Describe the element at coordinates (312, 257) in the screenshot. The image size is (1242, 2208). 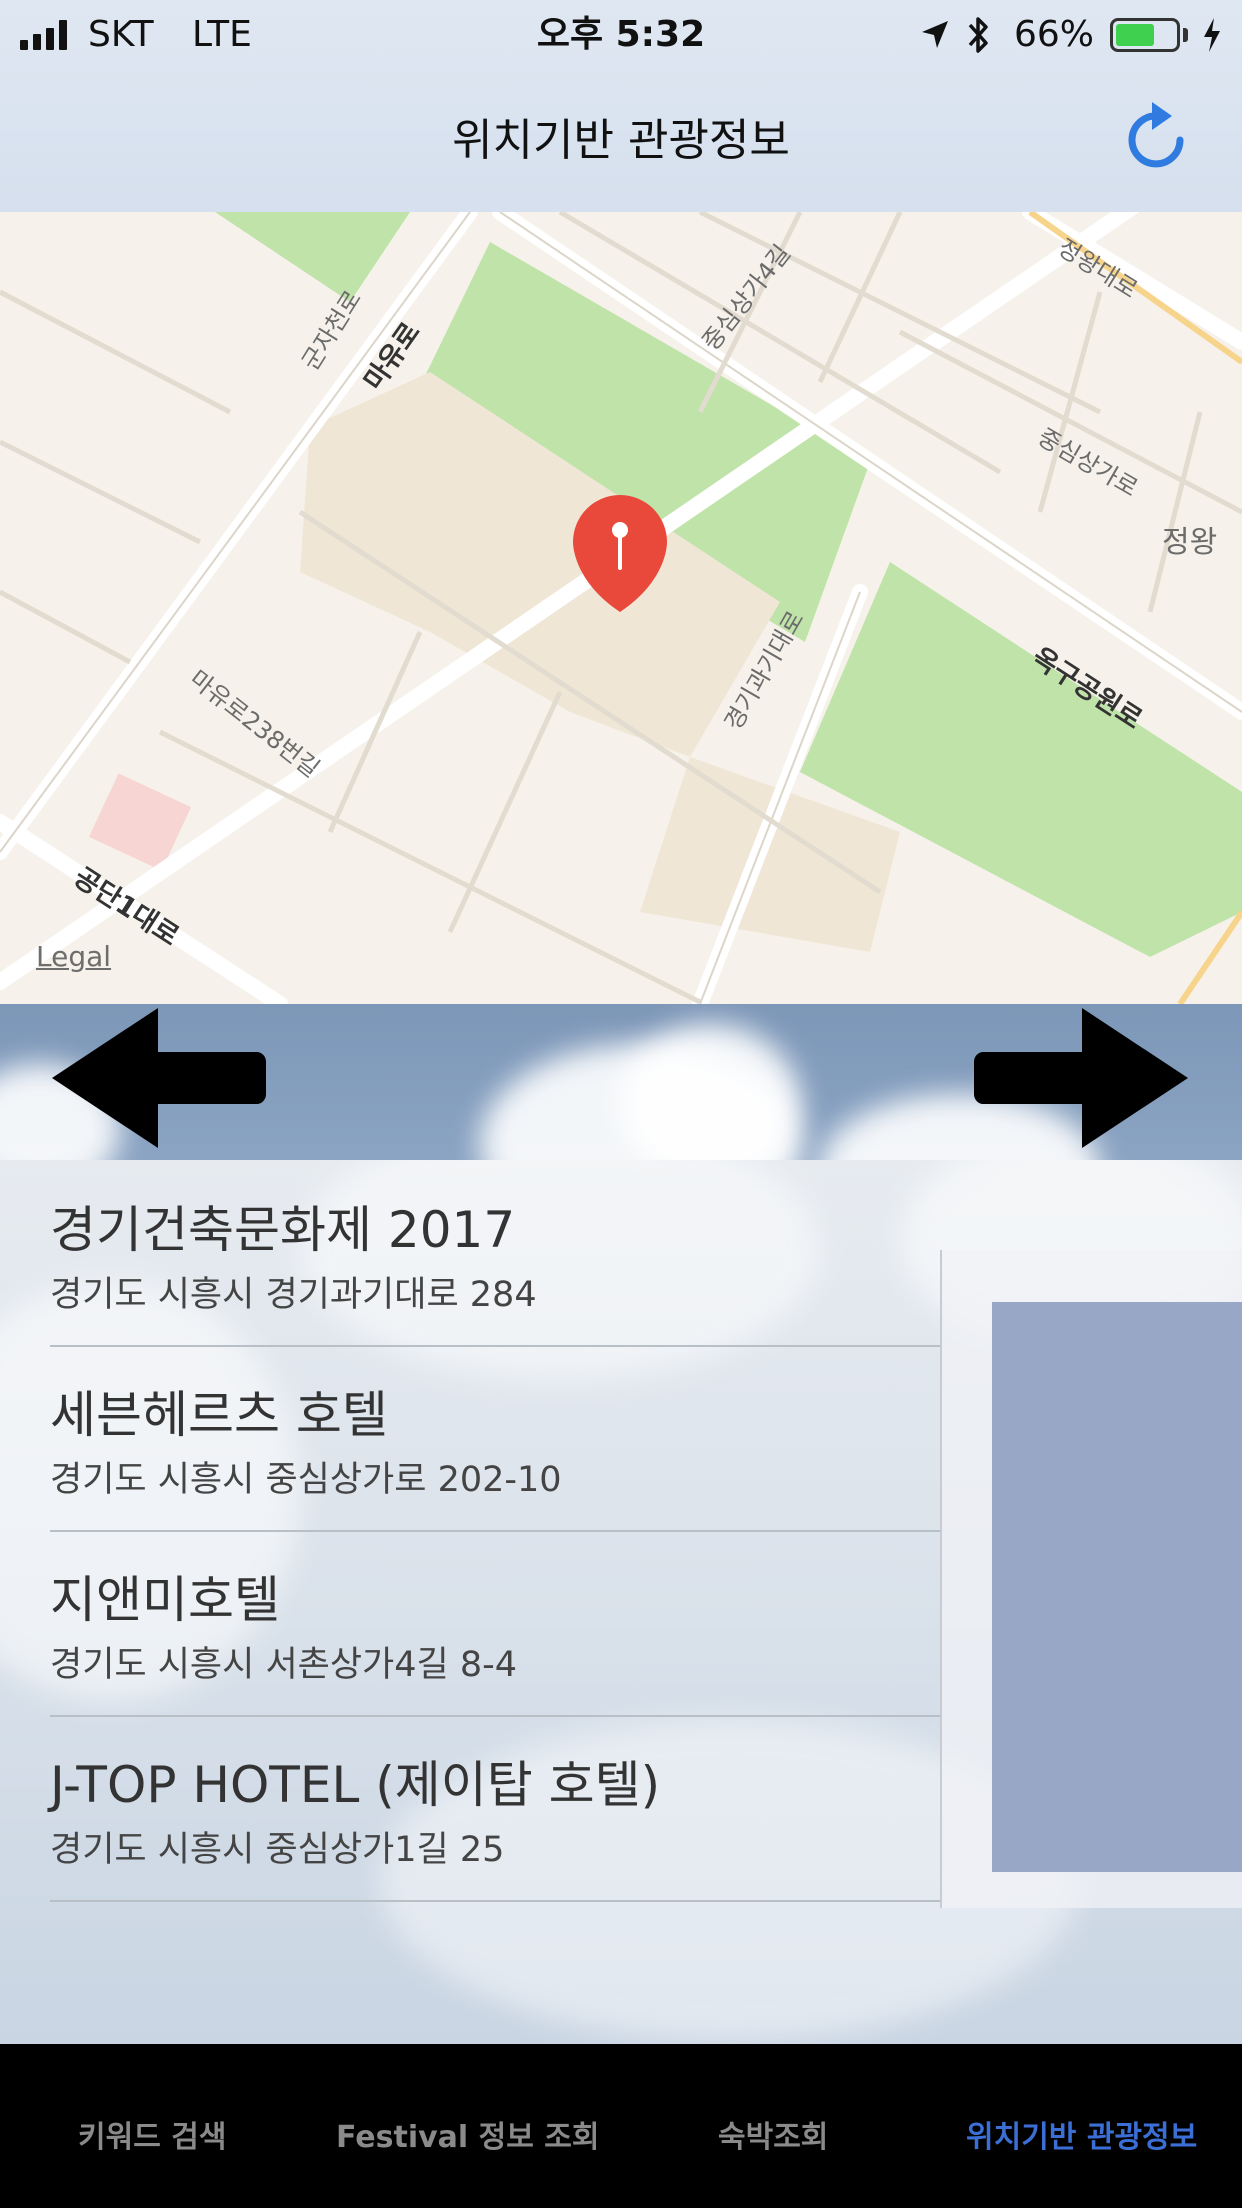
I see `park-area` at that location.